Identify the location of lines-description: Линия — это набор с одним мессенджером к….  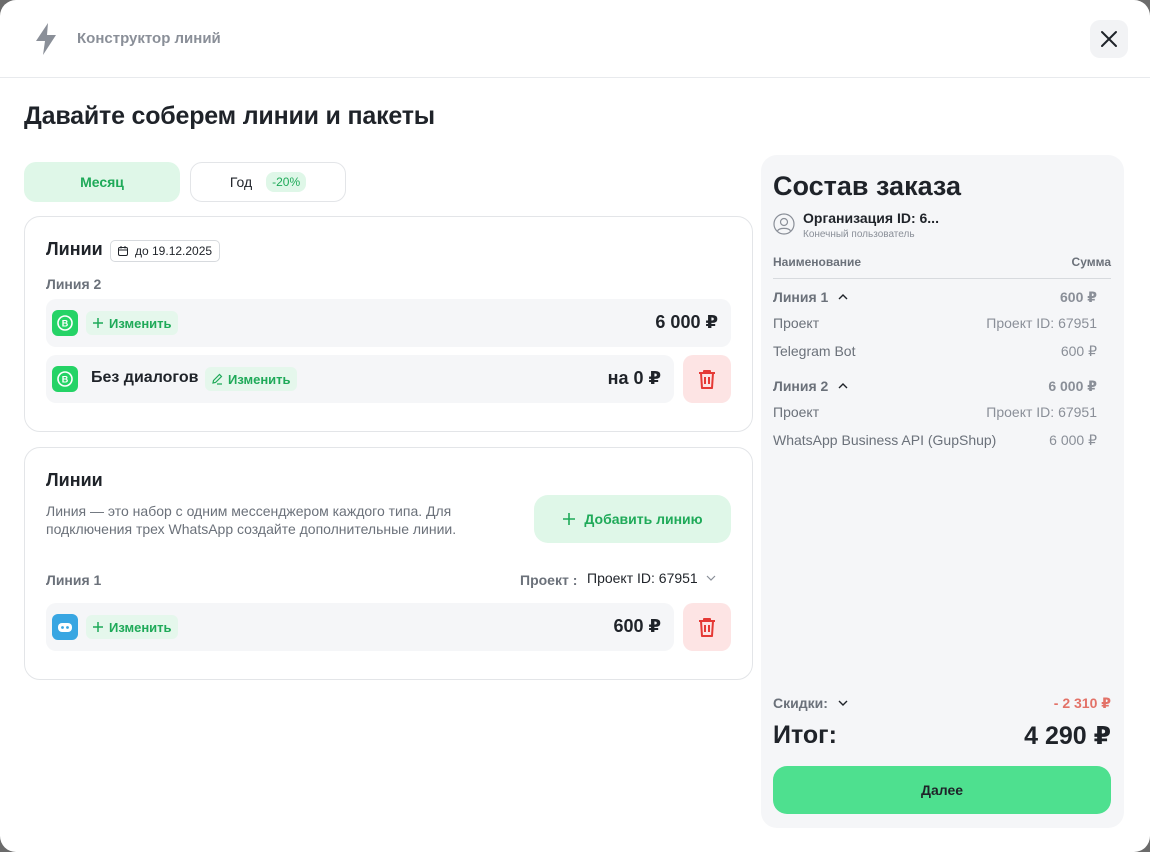
(251, 520).